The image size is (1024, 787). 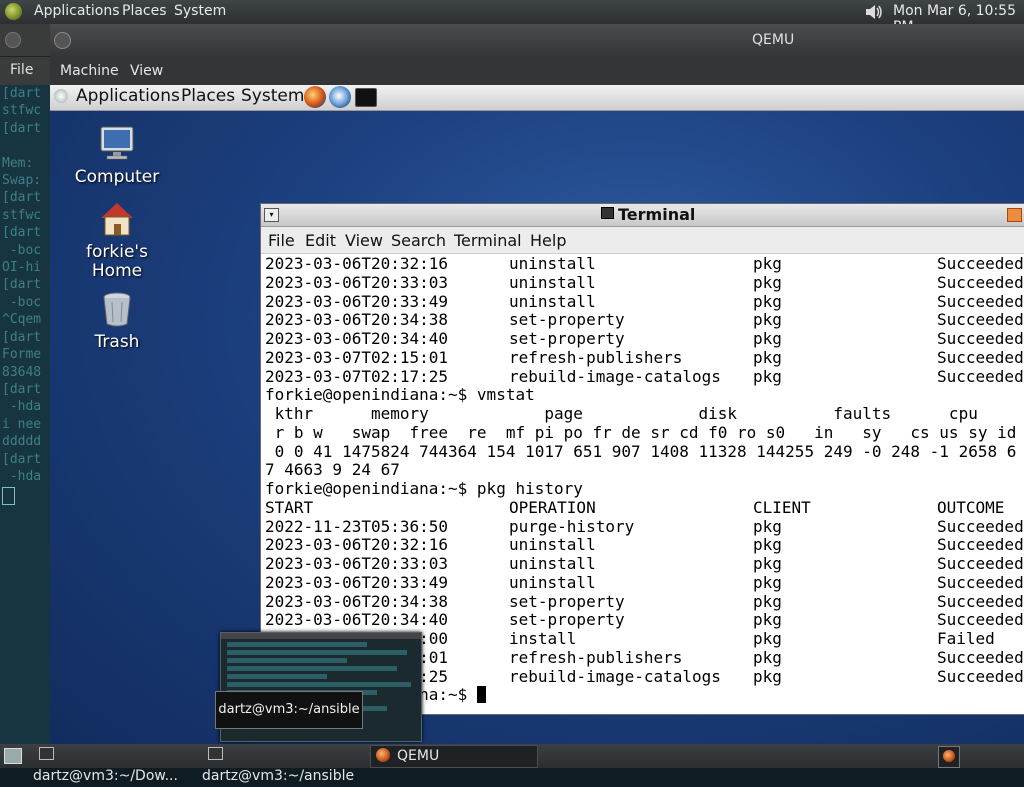 What do you see at coordinates (22, 181) in the screenshot?
I see `terminal-line: Swap:` at bounding box center [22, 181].